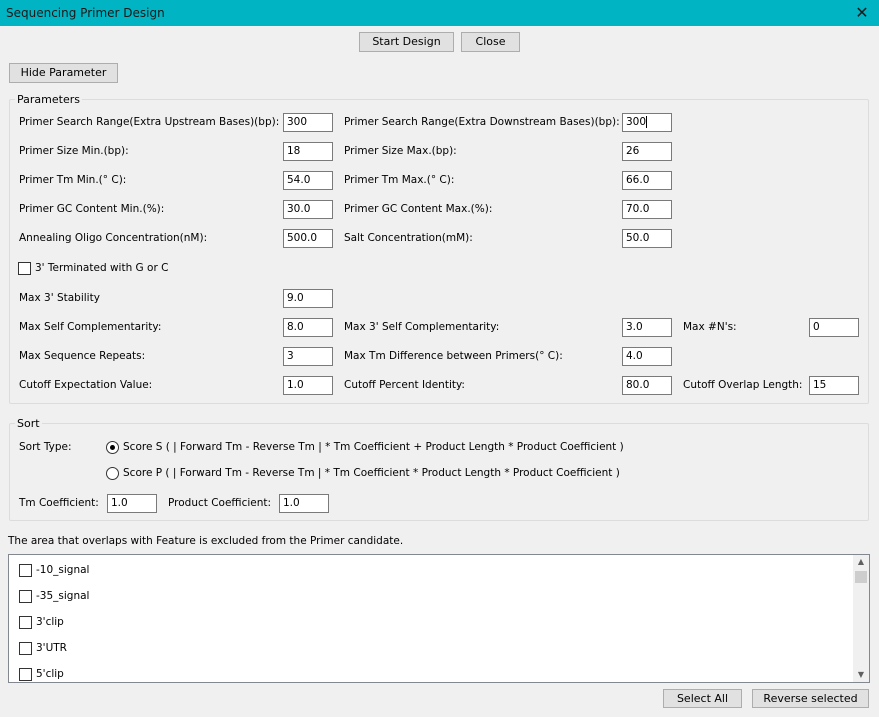 Image resolution: width=879 pixels, height=717 pixels. Describe the element at coordinates (112, 447) in the screenshot. I see `score-s-radio` at that location.